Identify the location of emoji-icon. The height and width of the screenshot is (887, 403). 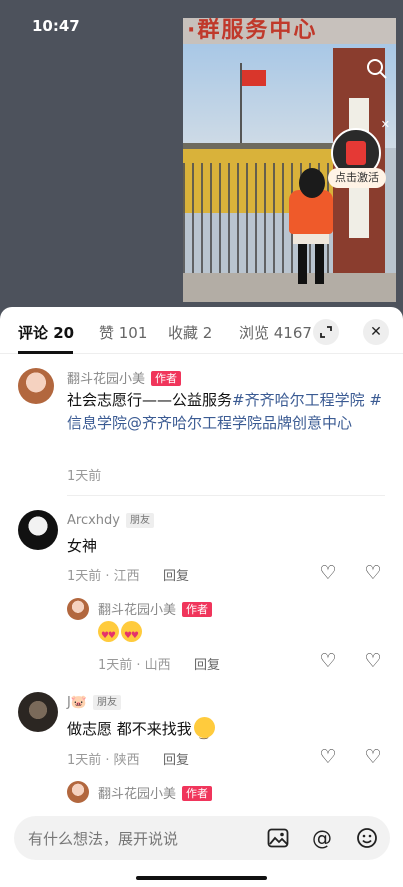
(367, 838).